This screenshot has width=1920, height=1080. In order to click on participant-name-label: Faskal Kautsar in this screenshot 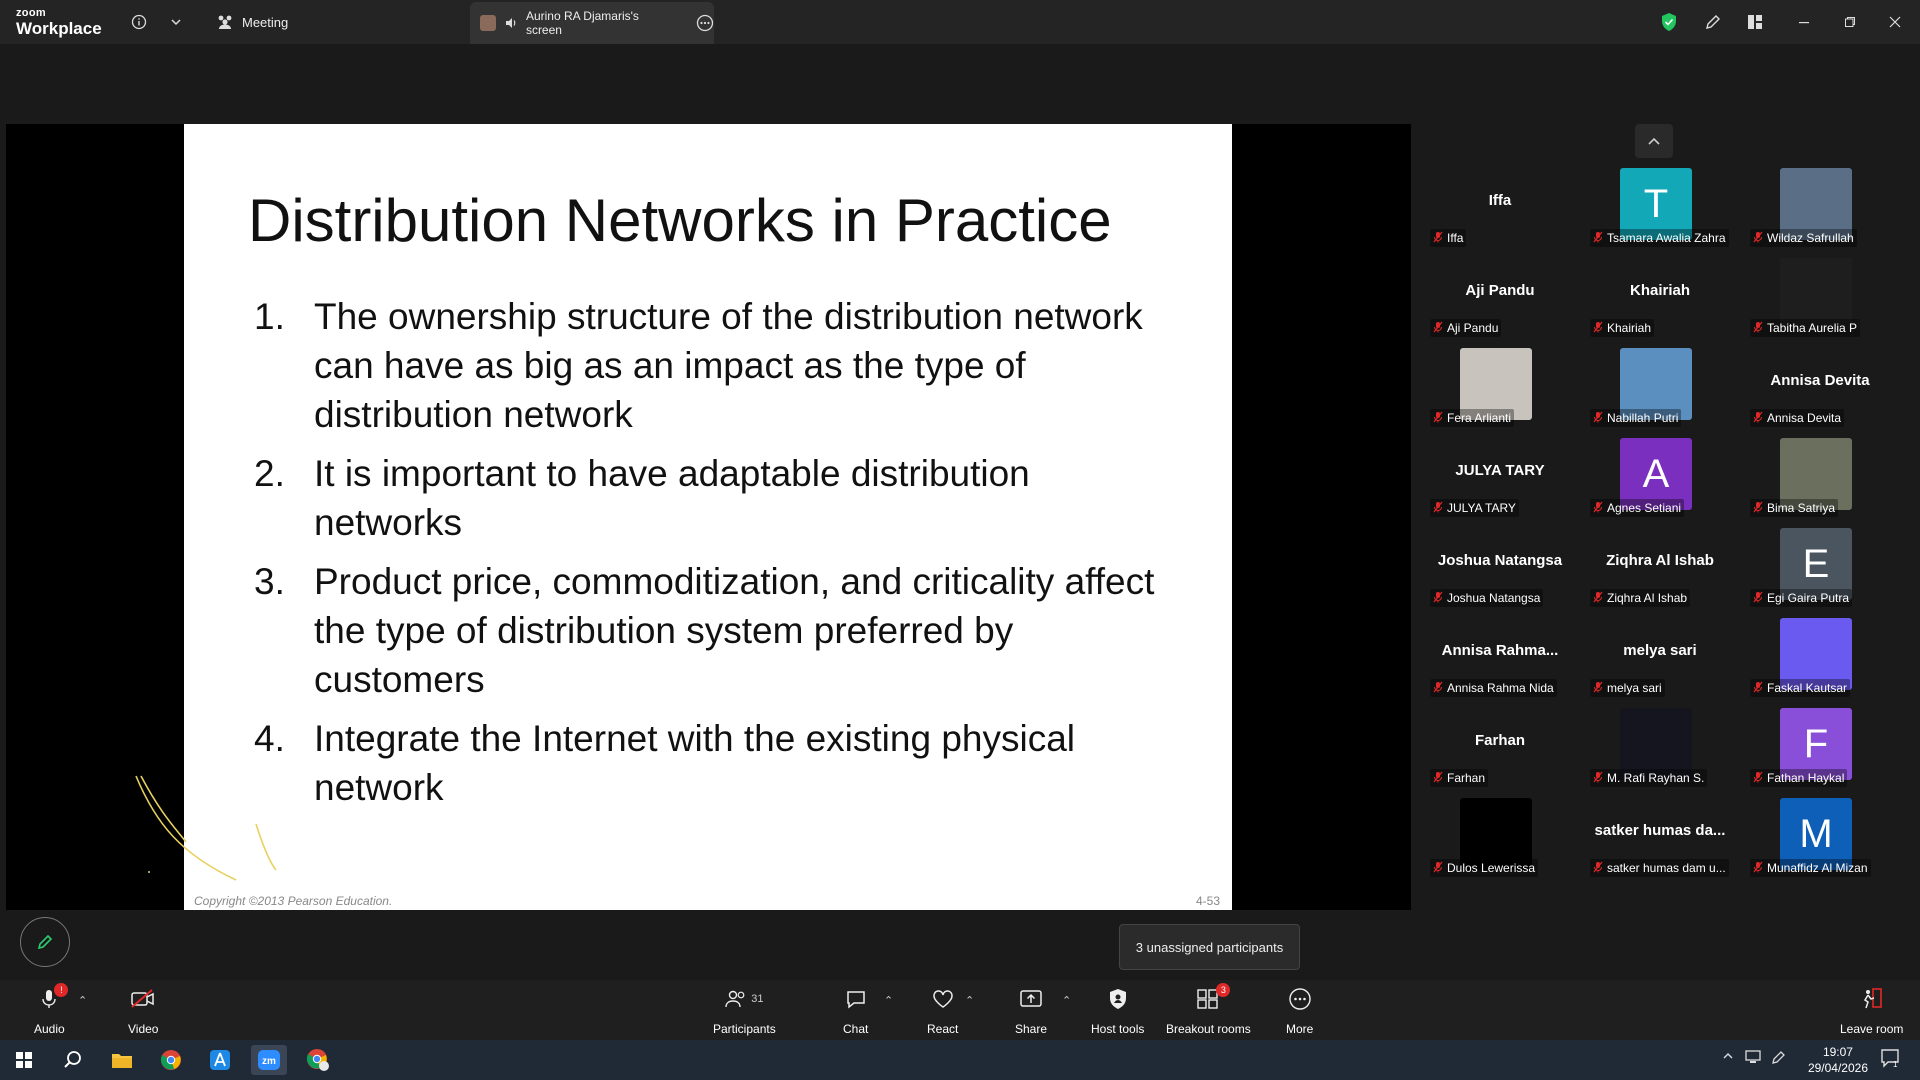, I will do `click(1800, 688)`.